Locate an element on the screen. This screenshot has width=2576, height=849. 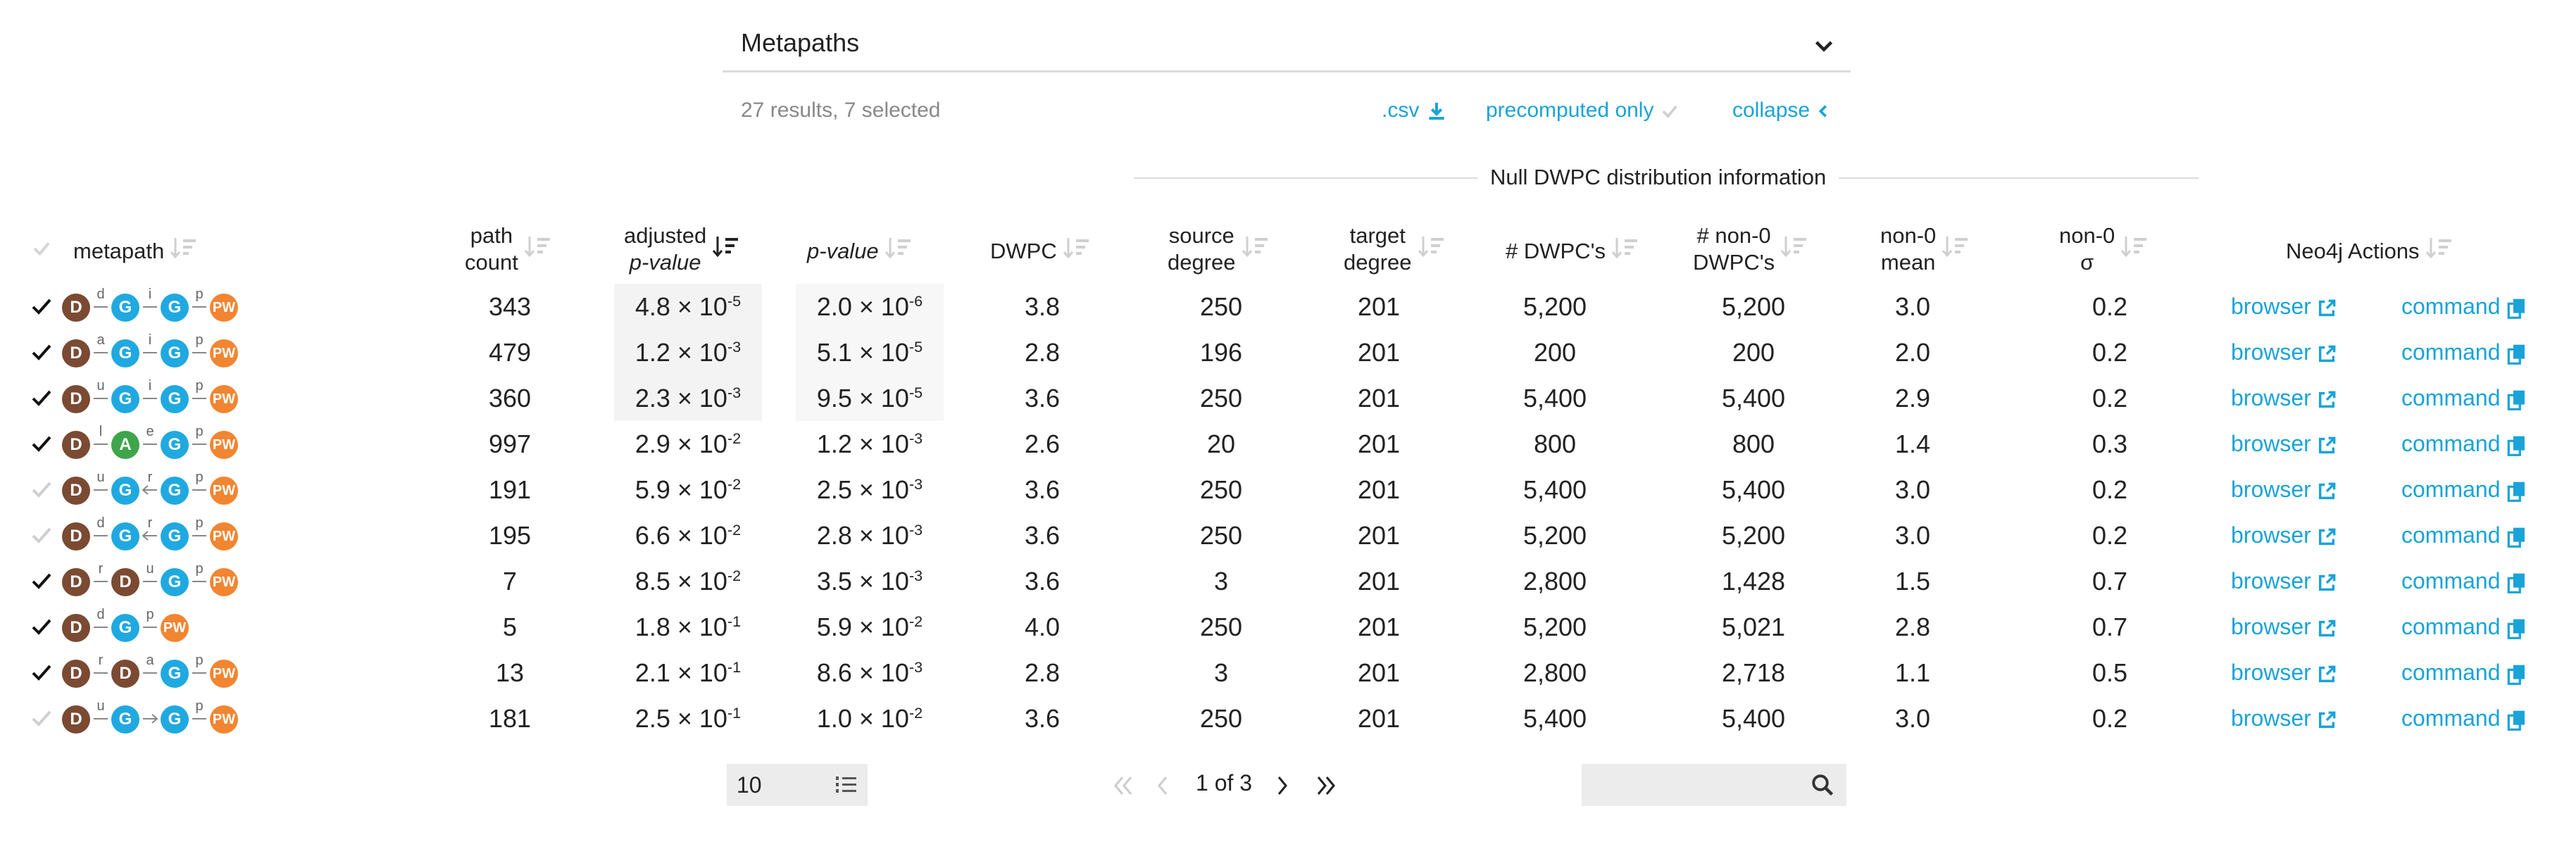
header-n-dwpc: # DWPC's is located at coordinates (1572, 251).